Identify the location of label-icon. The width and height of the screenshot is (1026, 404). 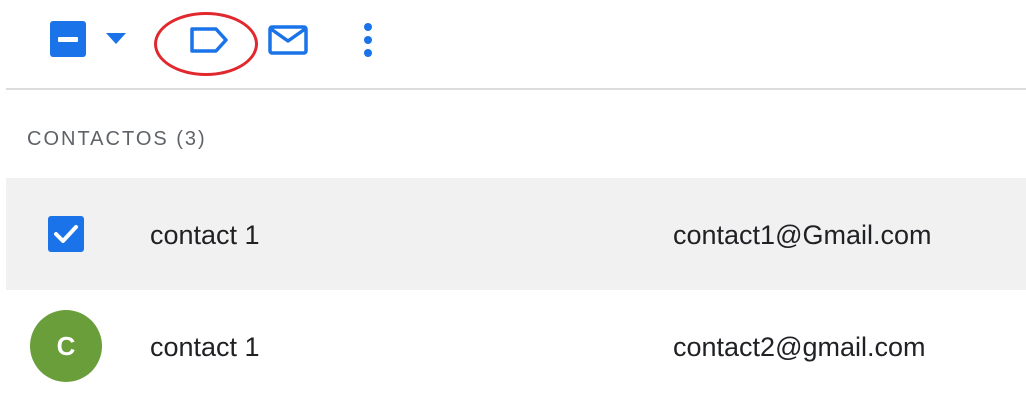
(209, 40).